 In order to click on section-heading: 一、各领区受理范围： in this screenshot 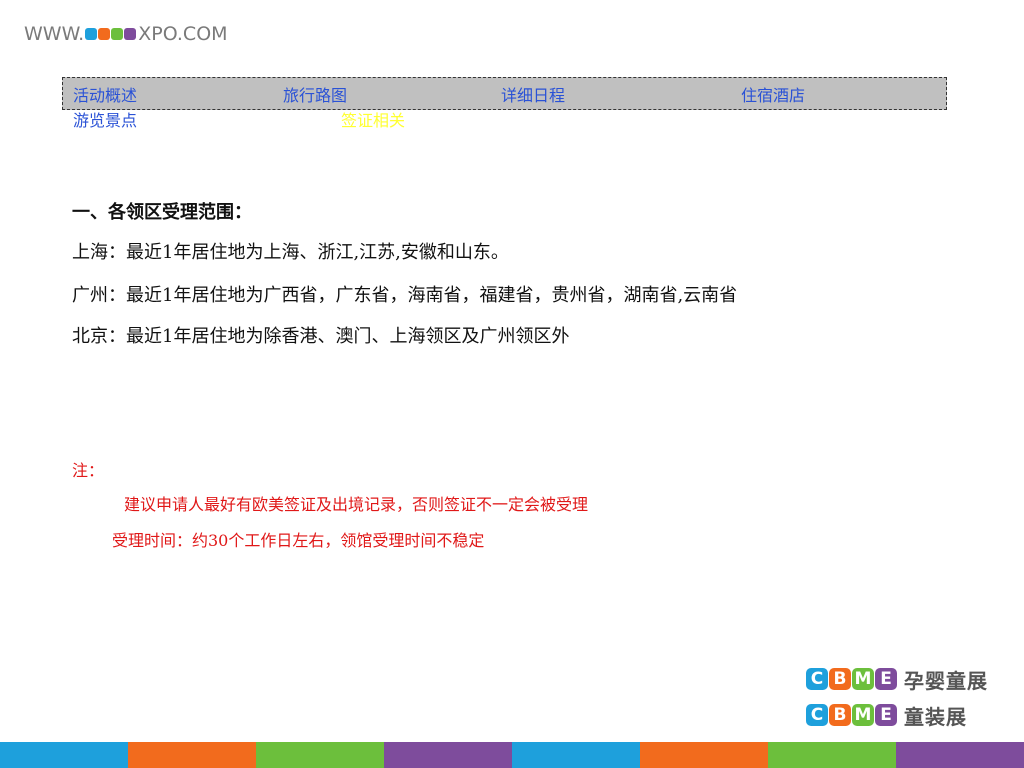, I will do `click(162, 212)`.